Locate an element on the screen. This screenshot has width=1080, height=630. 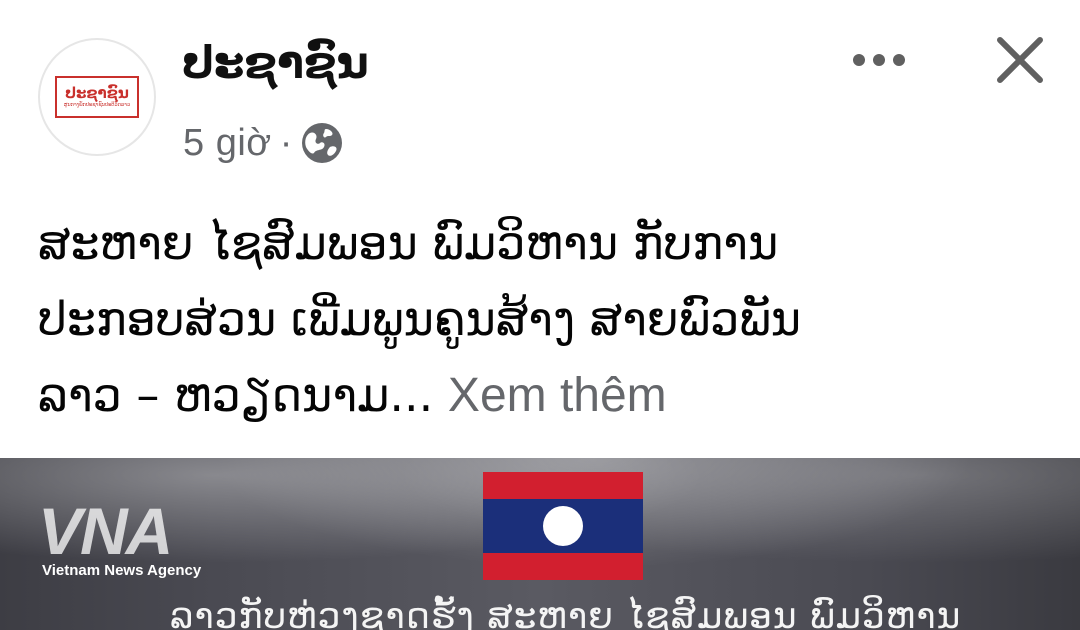
logo-text: ປະຊາຊົນ is located at coordinates (97, 93).